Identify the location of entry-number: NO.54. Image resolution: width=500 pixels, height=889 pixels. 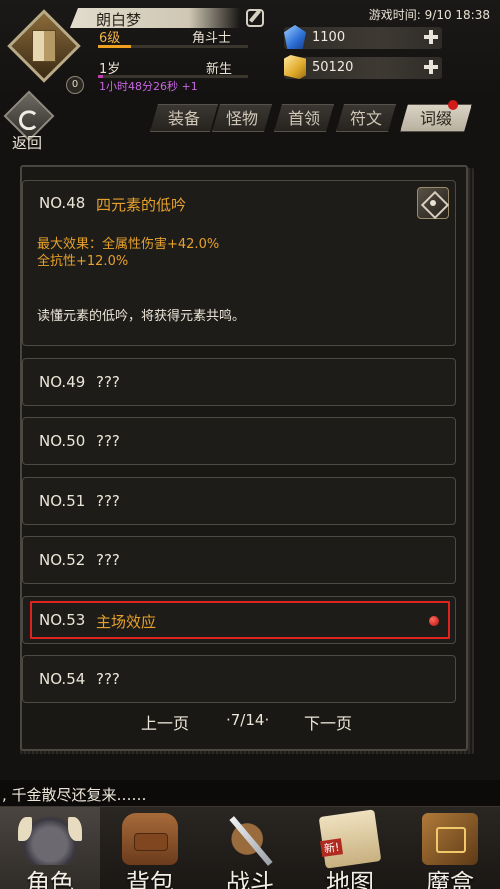
(62, 679).